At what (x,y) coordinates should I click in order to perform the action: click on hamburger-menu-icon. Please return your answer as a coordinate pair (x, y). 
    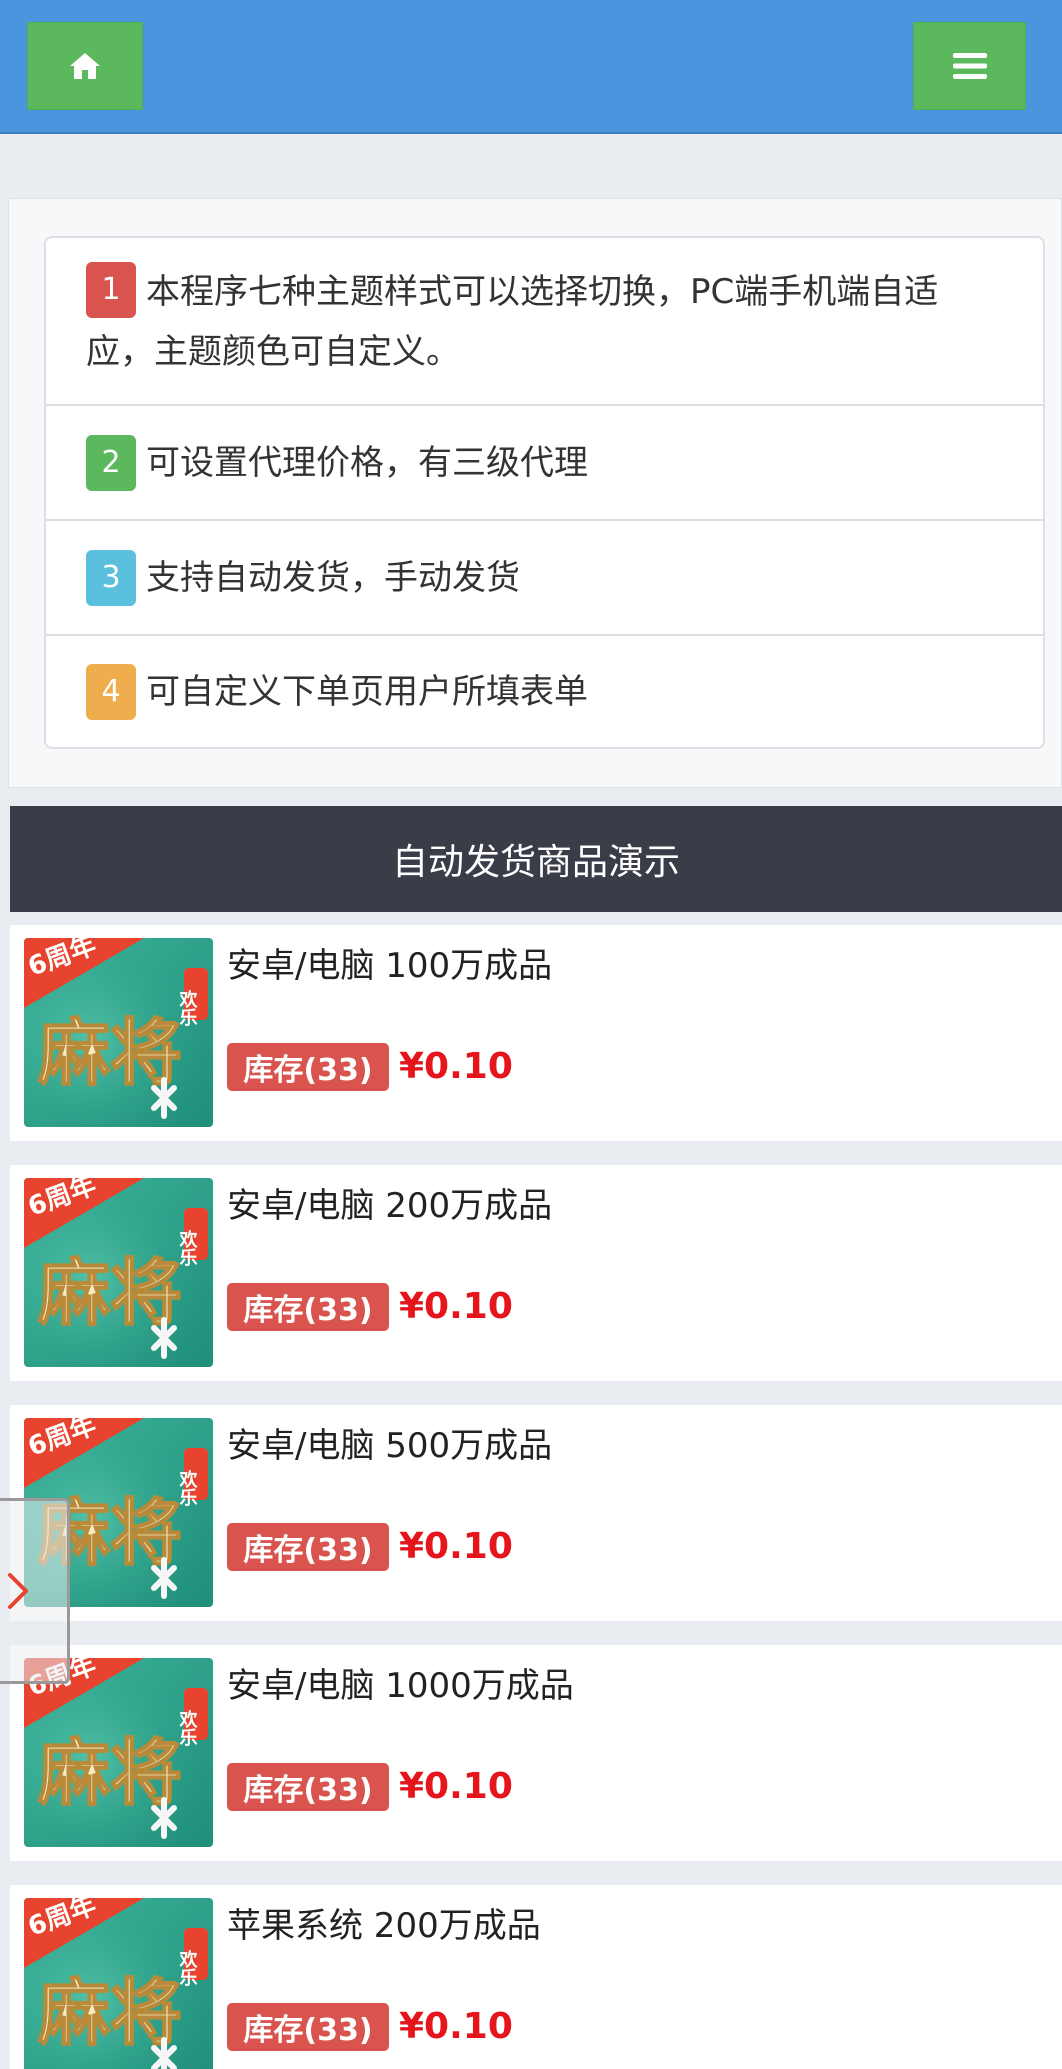
    Looking at the image, I should click on (969, 66).